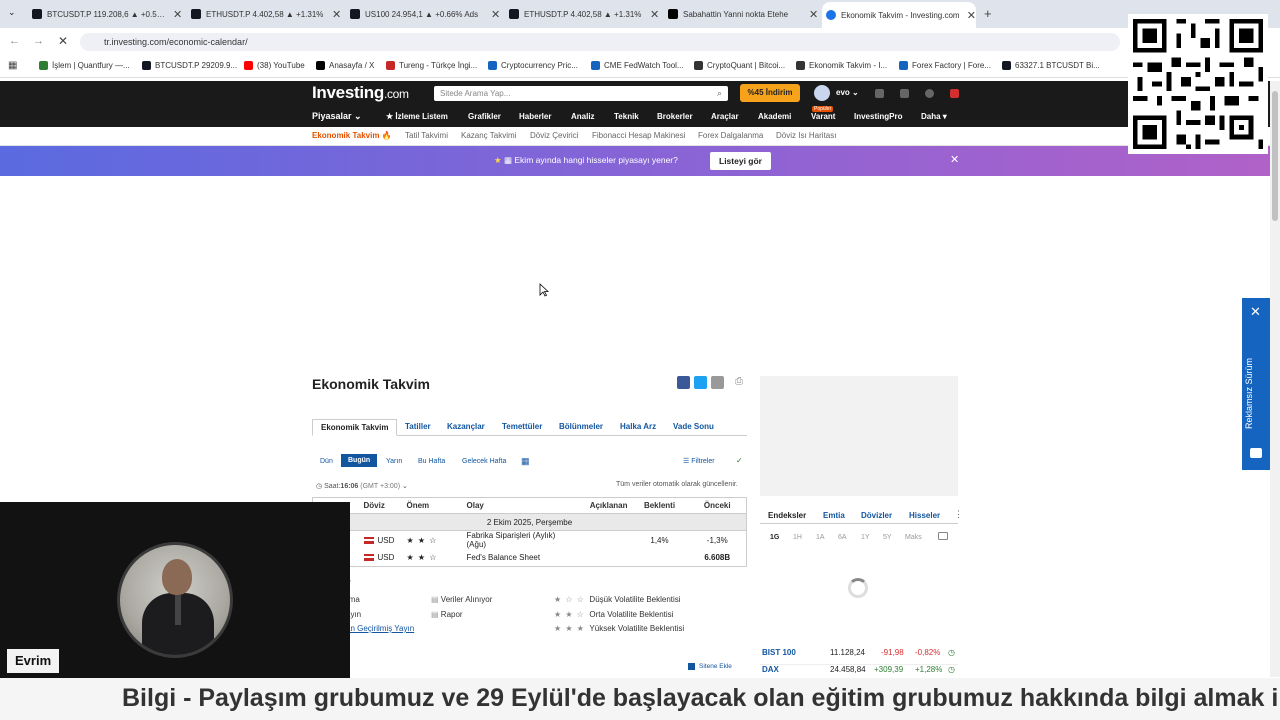 The width and height of the screenshot is (1280, 720). Describe the element at coordinates (431, 461) in the screenshot. I see `day-button-bu-hafta: Bu Hafta` at that location.